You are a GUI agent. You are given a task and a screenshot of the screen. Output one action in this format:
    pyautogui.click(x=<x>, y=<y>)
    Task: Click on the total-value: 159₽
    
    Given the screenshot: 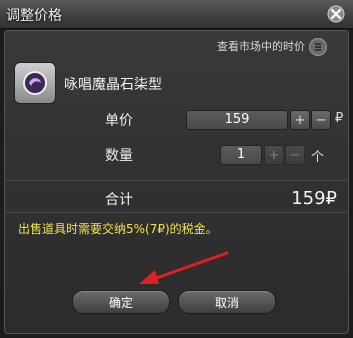 What is the action you would take?
    pyautogui.click(x=314, y=198)
    